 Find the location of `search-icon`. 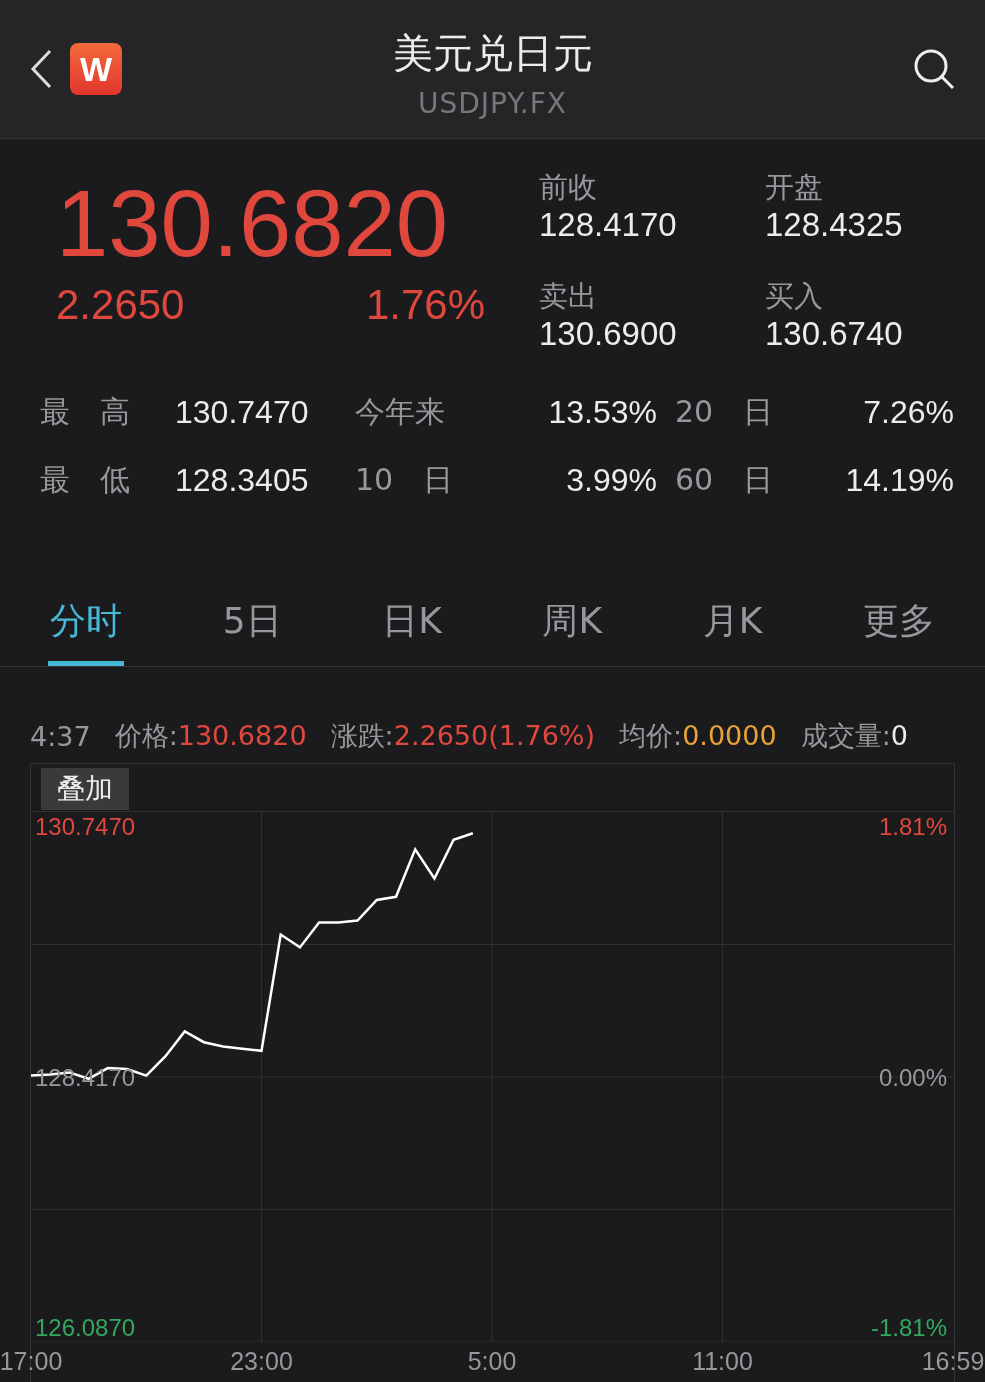

search-icon is located at coordinates (934, 69).